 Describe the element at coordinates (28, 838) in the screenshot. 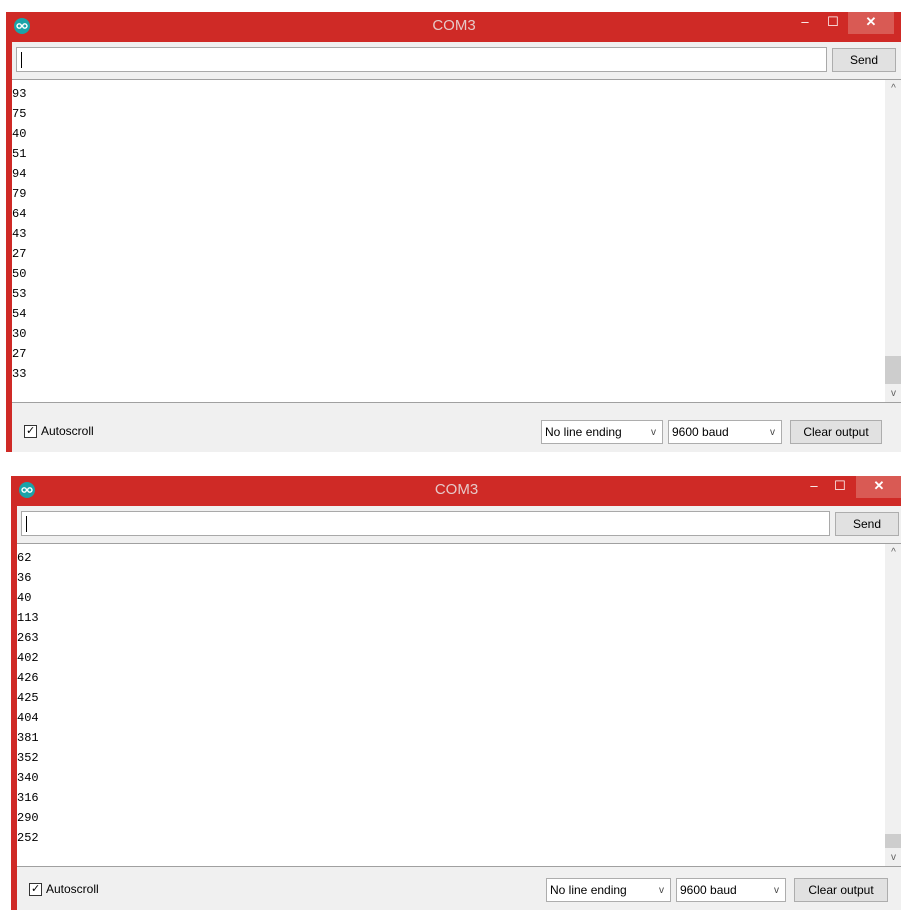

I see `output-line: 252` at that location.